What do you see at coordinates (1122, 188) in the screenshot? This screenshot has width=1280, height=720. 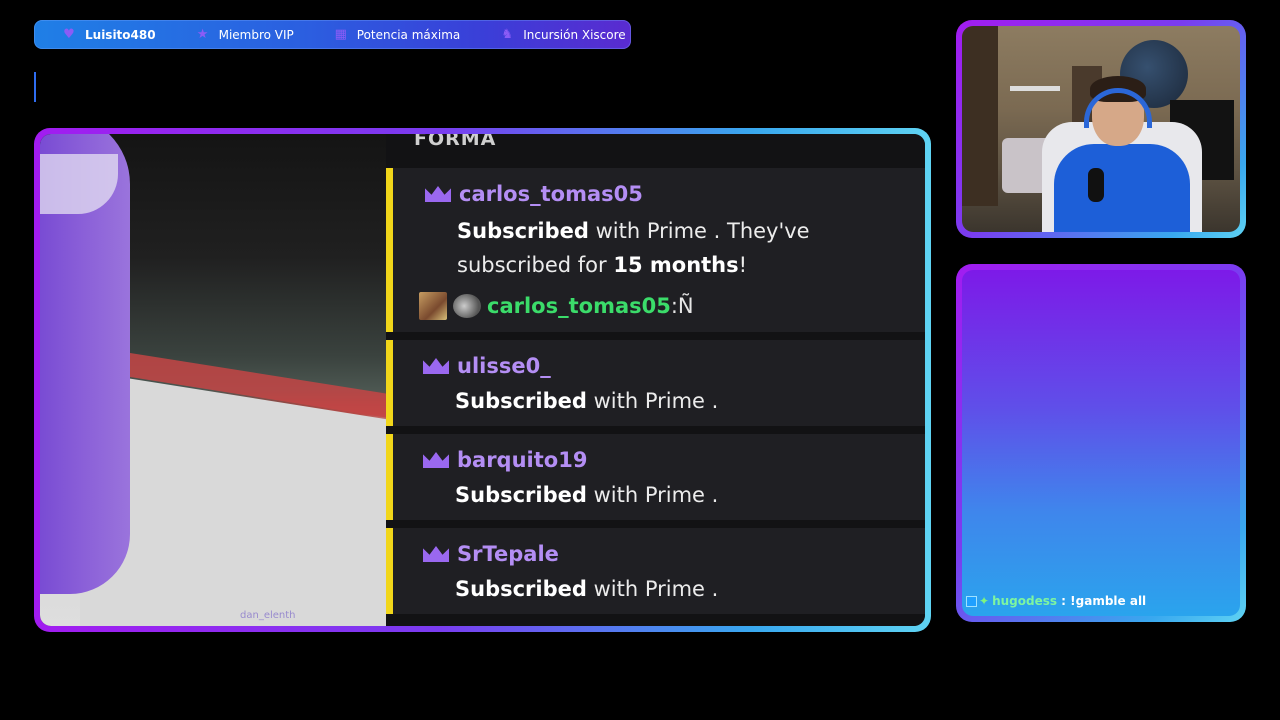 I see `streamer-shirt` at bounding box center [1122, 188].